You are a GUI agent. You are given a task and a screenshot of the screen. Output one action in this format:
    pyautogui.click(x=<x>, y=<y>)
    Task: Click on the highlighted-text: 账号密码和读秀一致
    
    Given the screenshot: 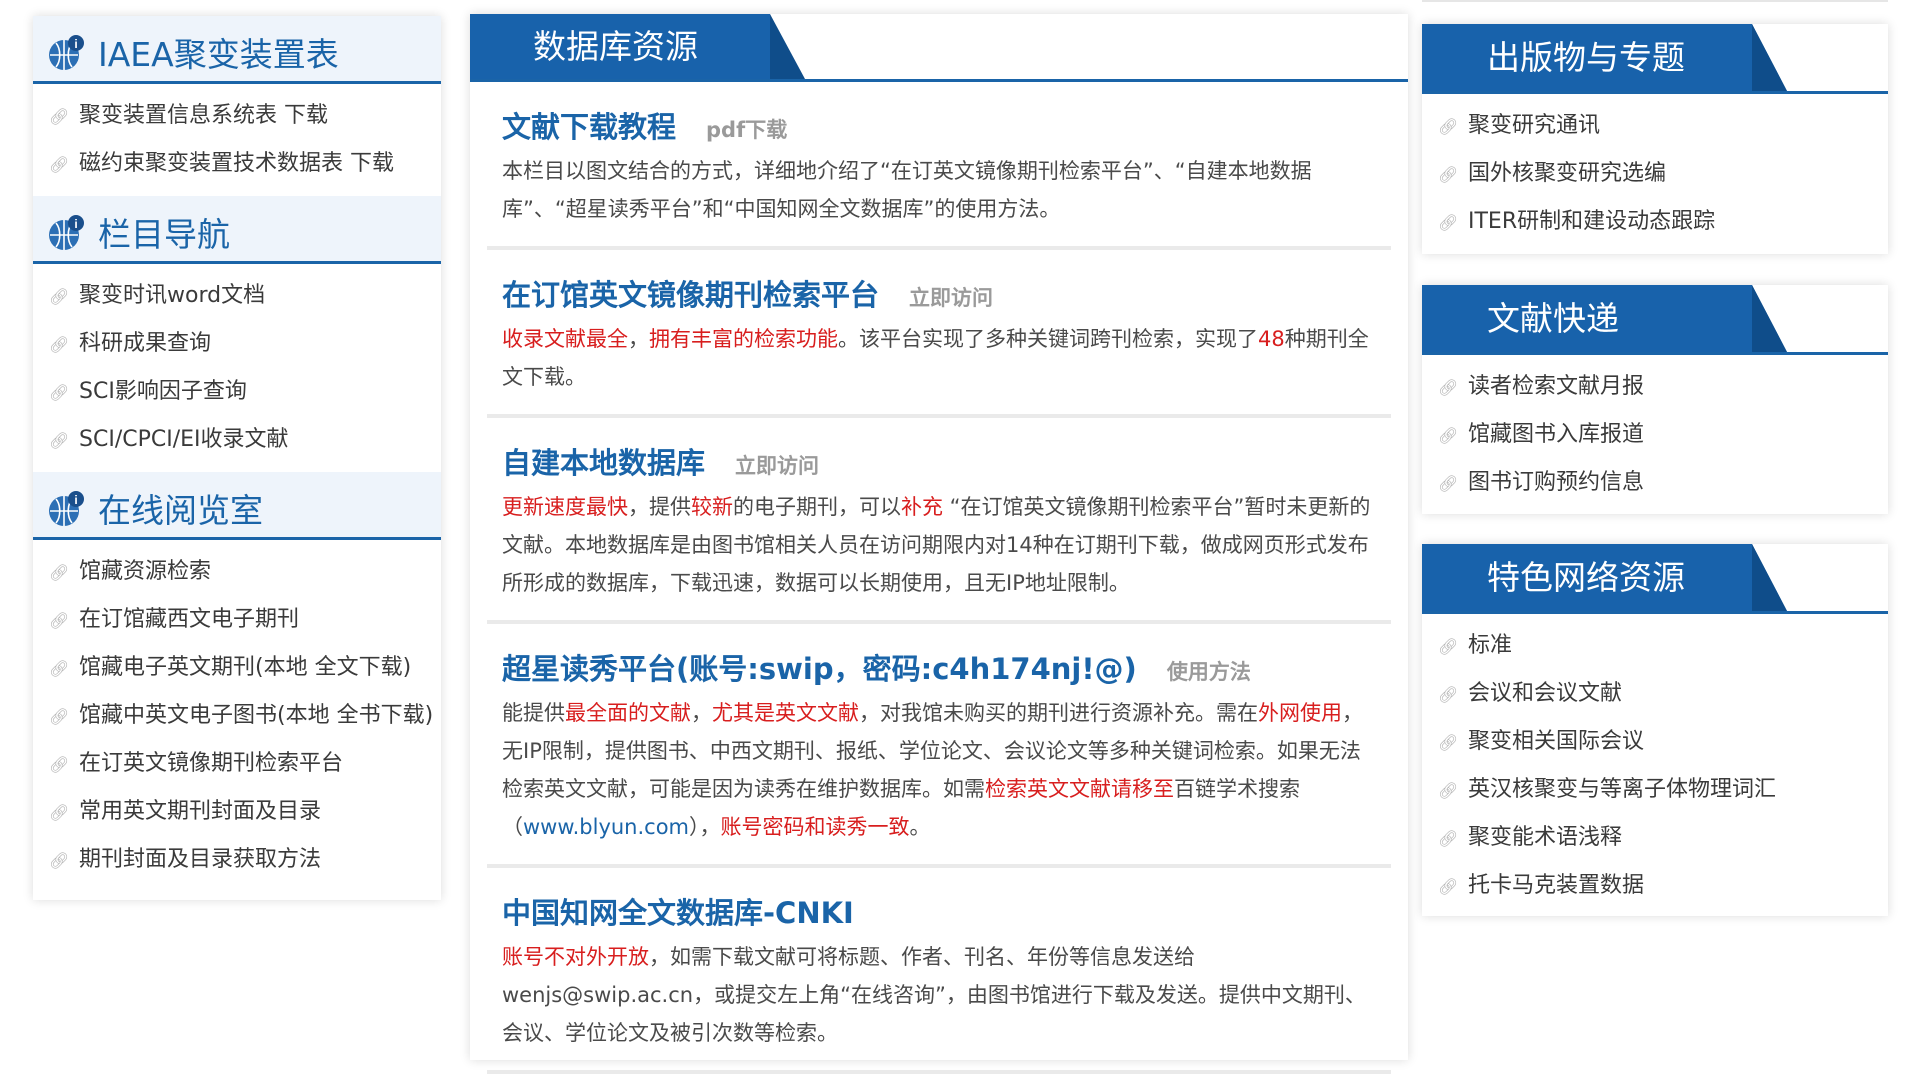 What is the action you would take?
    pyautogui.click(x=815, y=827)
    